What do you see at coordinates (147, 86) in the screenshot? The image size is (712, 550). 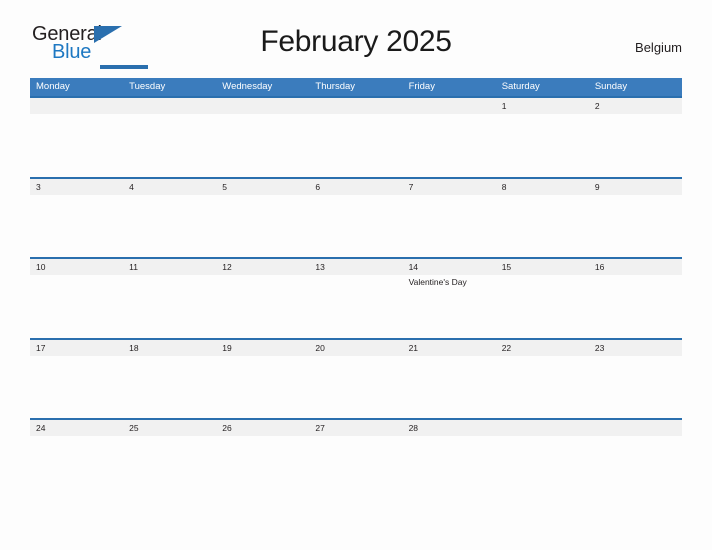 I see `weekday-header-tuesday: Tuesday` at bounding box center [147, 86].